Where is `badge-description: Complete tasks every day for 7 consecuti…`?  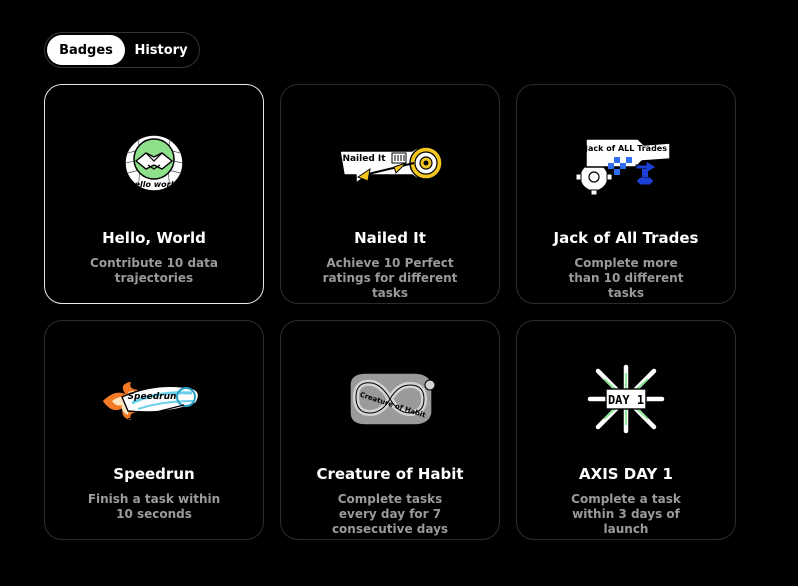 badge-description: Complete tasks every day for 7 consecuti… is located at coordinates (390, 514).